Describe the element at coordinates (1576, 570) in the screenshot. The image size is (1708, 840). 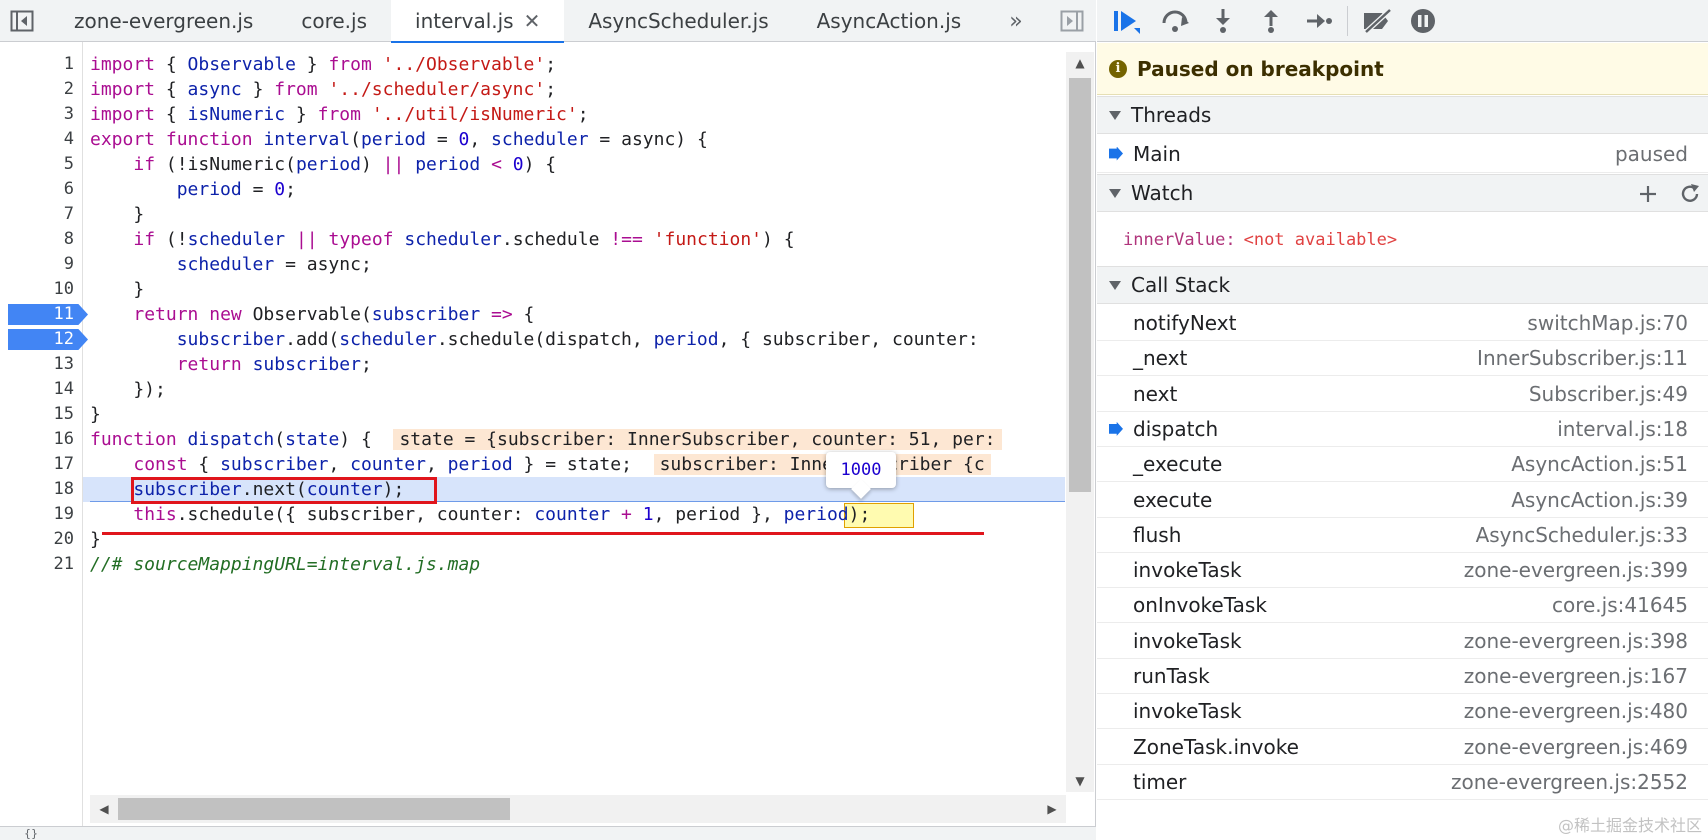
I see `call-frame-location: zone-evergreen.js:399` at that location.